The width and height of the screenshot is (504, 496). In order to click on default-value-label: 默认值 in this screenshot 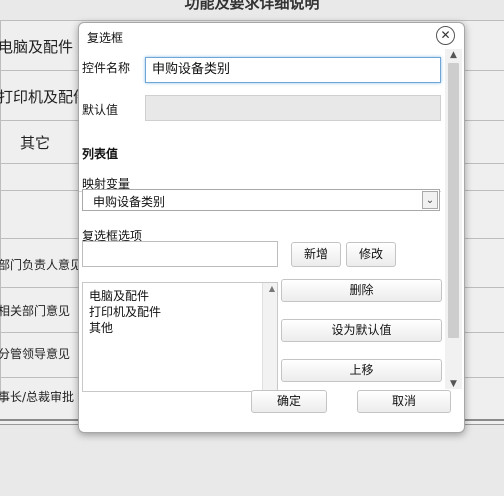, I will do `click(100, 110)`.